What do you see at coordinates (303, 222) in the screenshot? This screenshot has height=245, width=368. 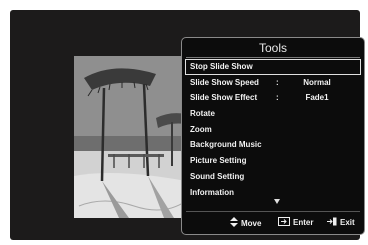 I see `enter-label: Enter` at bounding box center [303, 222].